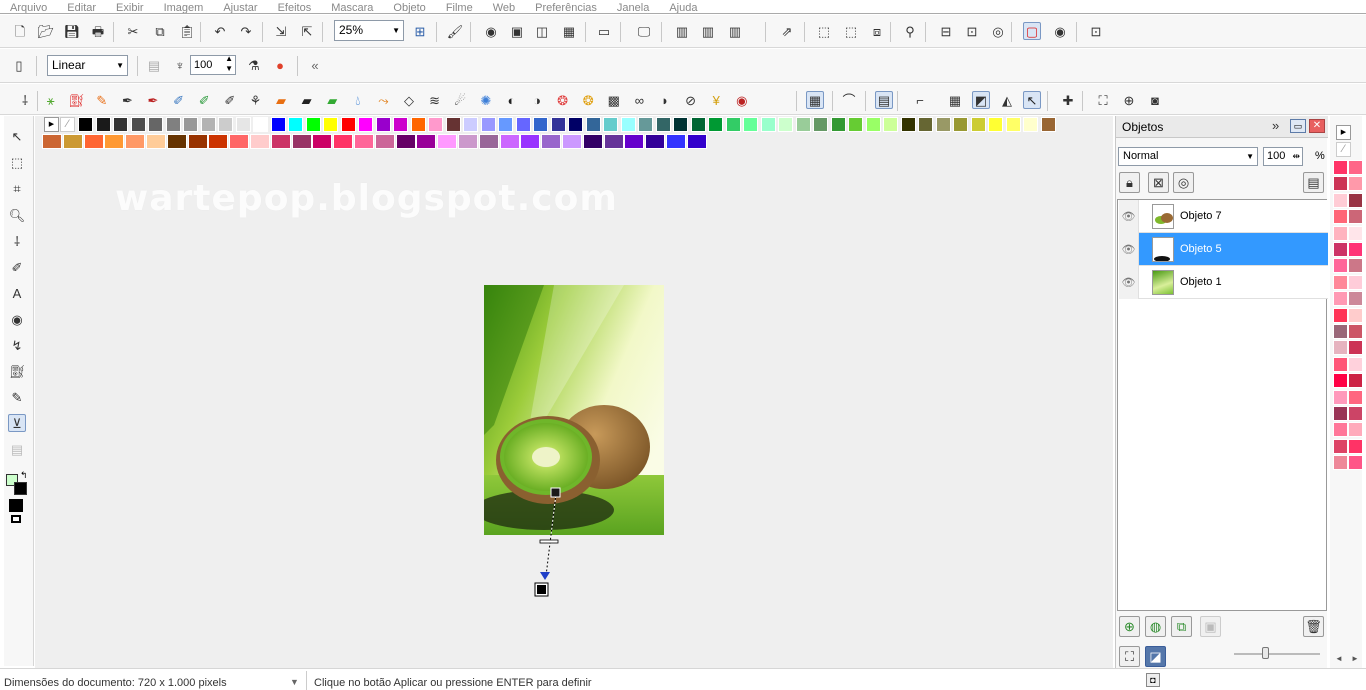  I want to click on paste-icon: 📋︎, so click(187, 31).